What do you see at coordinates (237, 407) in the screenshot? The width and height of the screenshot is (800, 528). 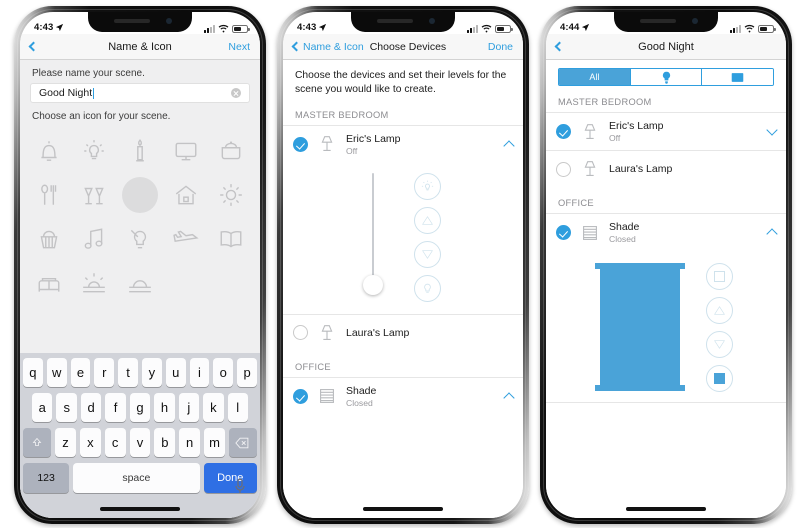 I see `key-l: l` at bounding box center [237, 407].